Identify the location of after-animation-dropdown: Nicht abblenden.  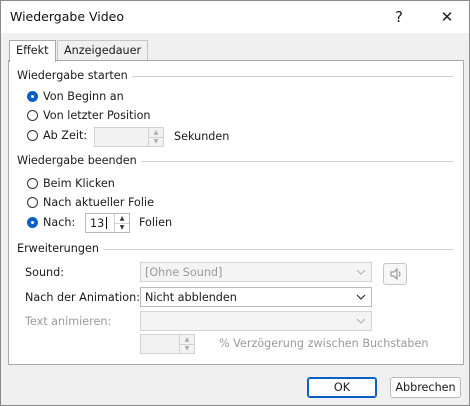
(256, 297).